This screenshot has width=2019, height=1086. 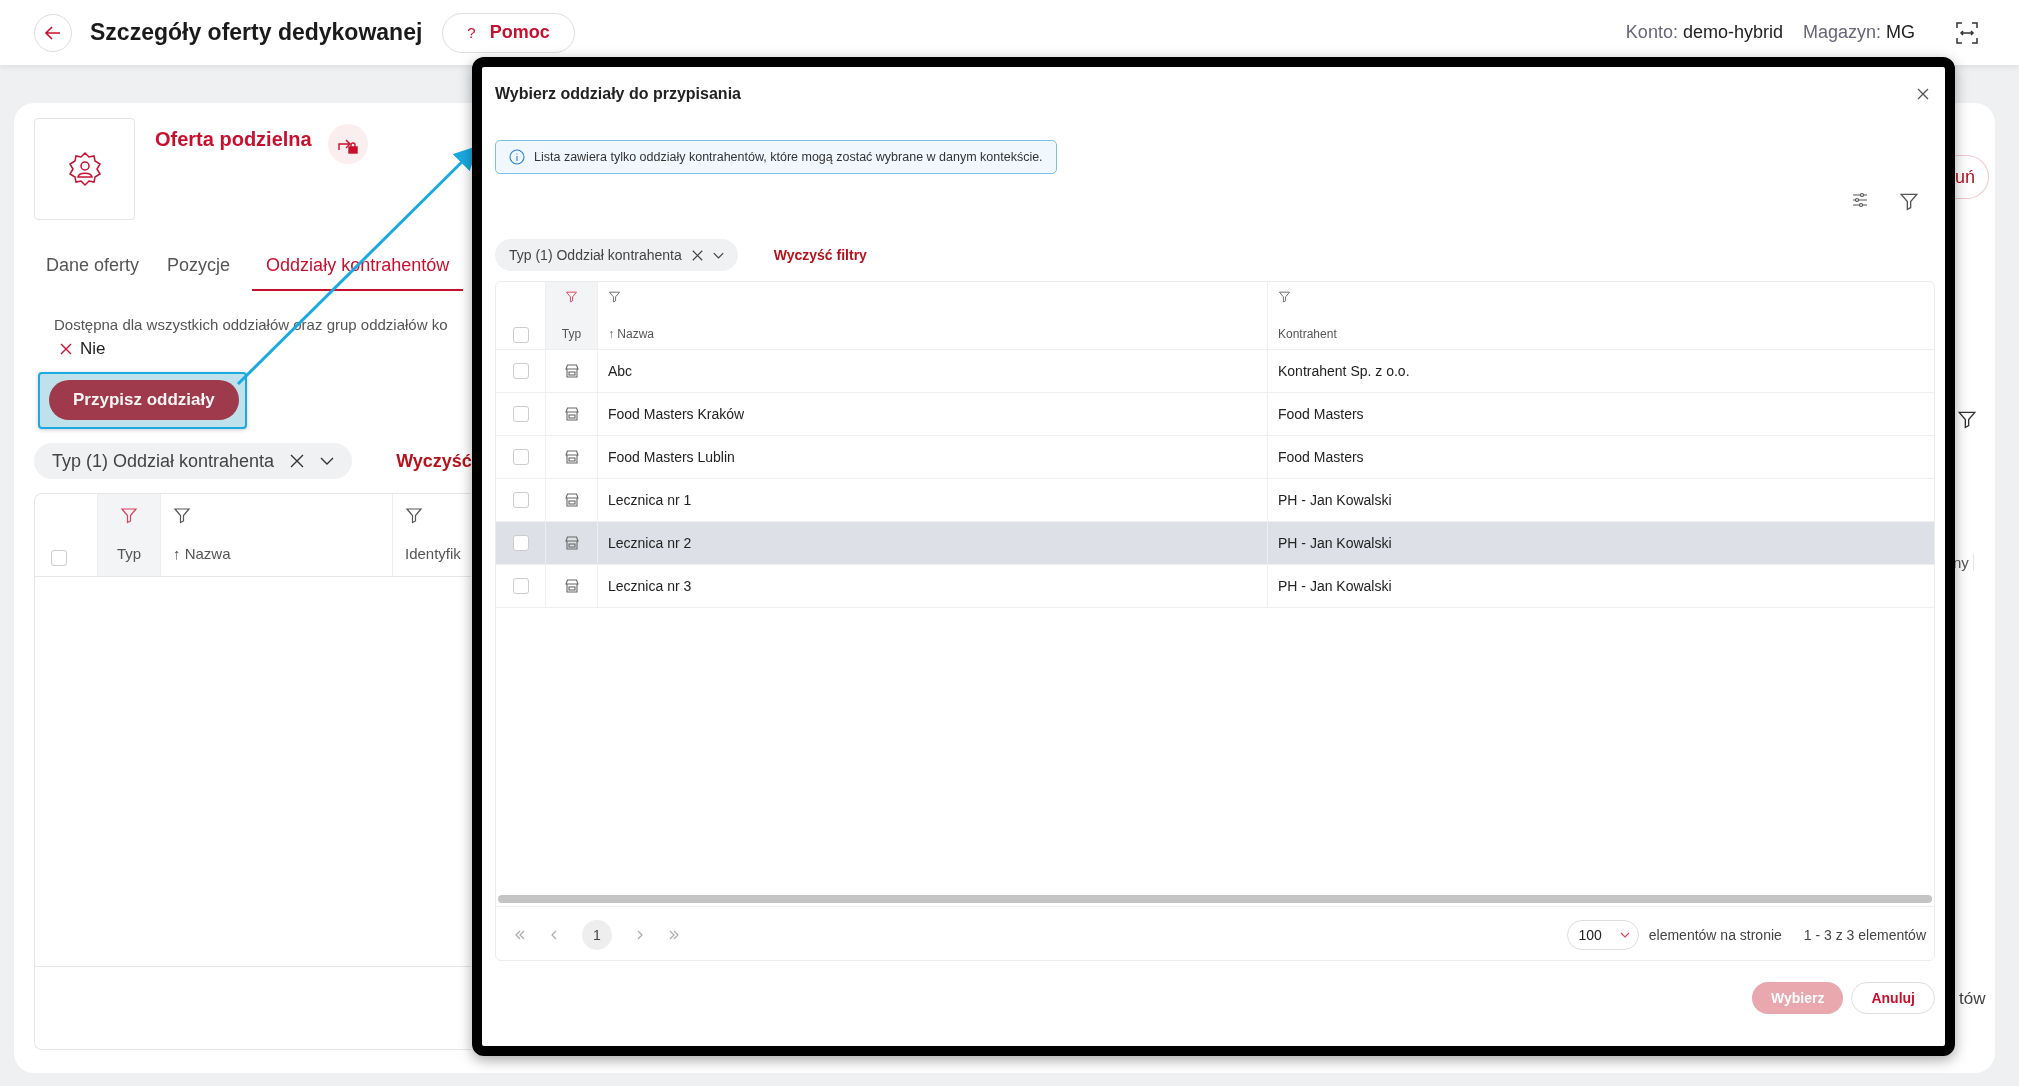 I want to click on horizontal-scrollbar, so click(x=1215, y=899).